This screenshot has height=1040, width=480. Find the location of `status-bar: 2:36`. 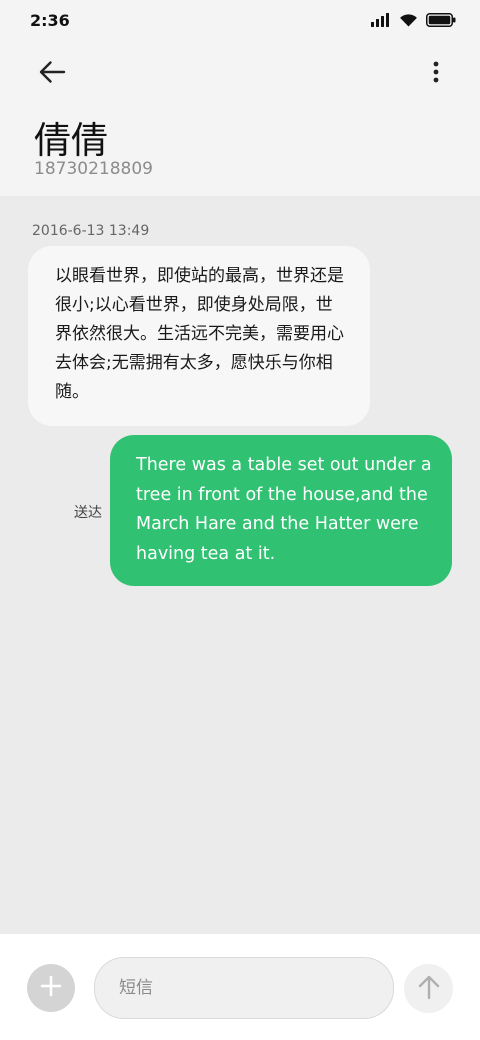

status-bar: 2:36 is located at coordinates (240, 22).